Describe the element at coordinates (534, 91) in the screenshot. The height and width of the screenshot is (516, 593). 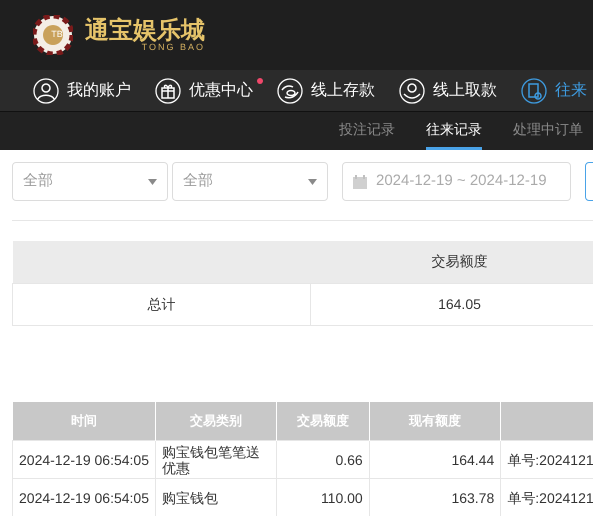
I see `document-clock-icon` at that location.